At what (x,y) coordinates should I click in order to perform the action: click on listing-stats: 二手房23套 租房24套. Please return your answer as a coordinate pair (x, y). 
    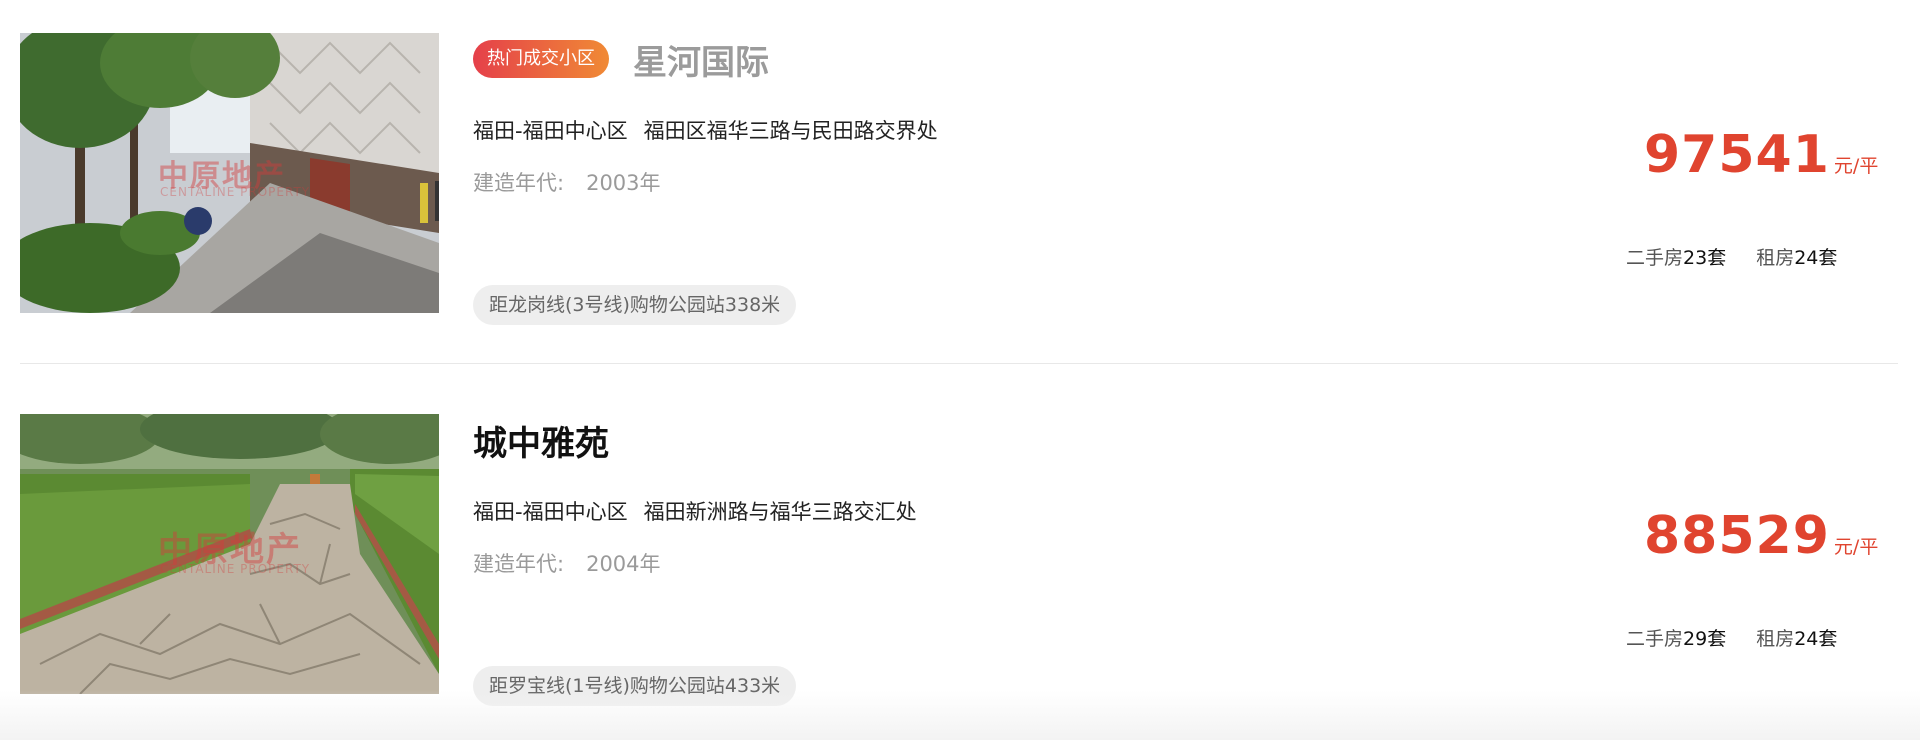
    Looking at the image, I should click on (1731, 256).